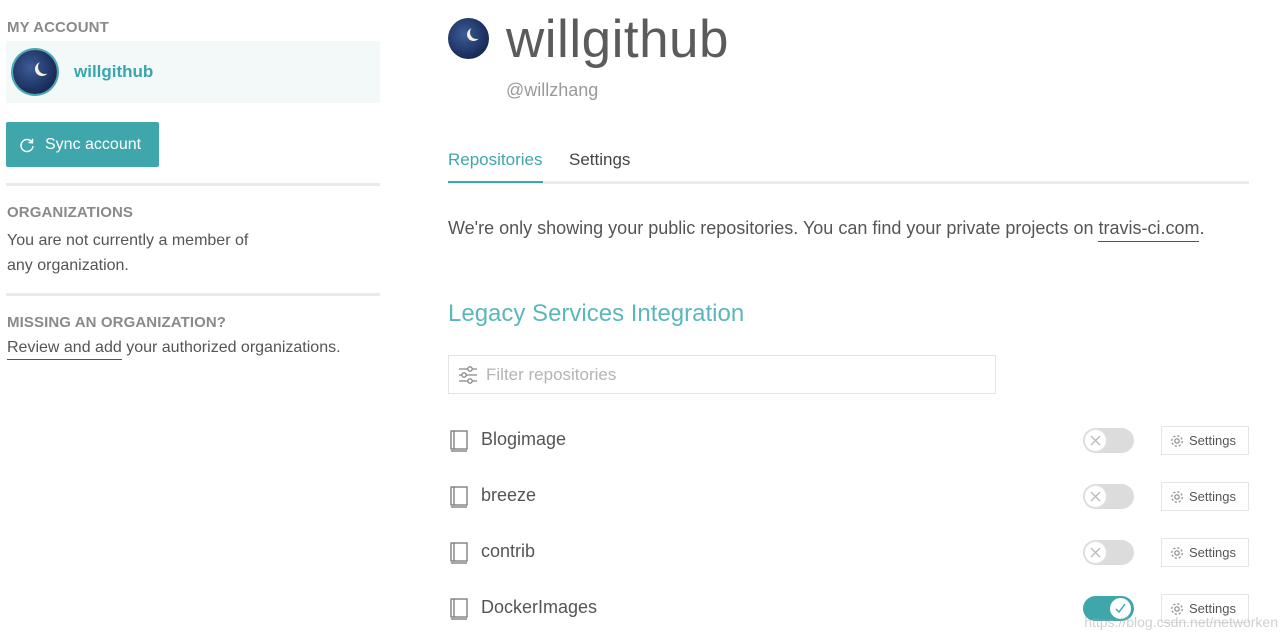 This screenshot has width=1284, height=638. What do you see at coordinates (193, 72) in the screenshot?
I see `account-card: willgithub` at bounding box center [193, 72].